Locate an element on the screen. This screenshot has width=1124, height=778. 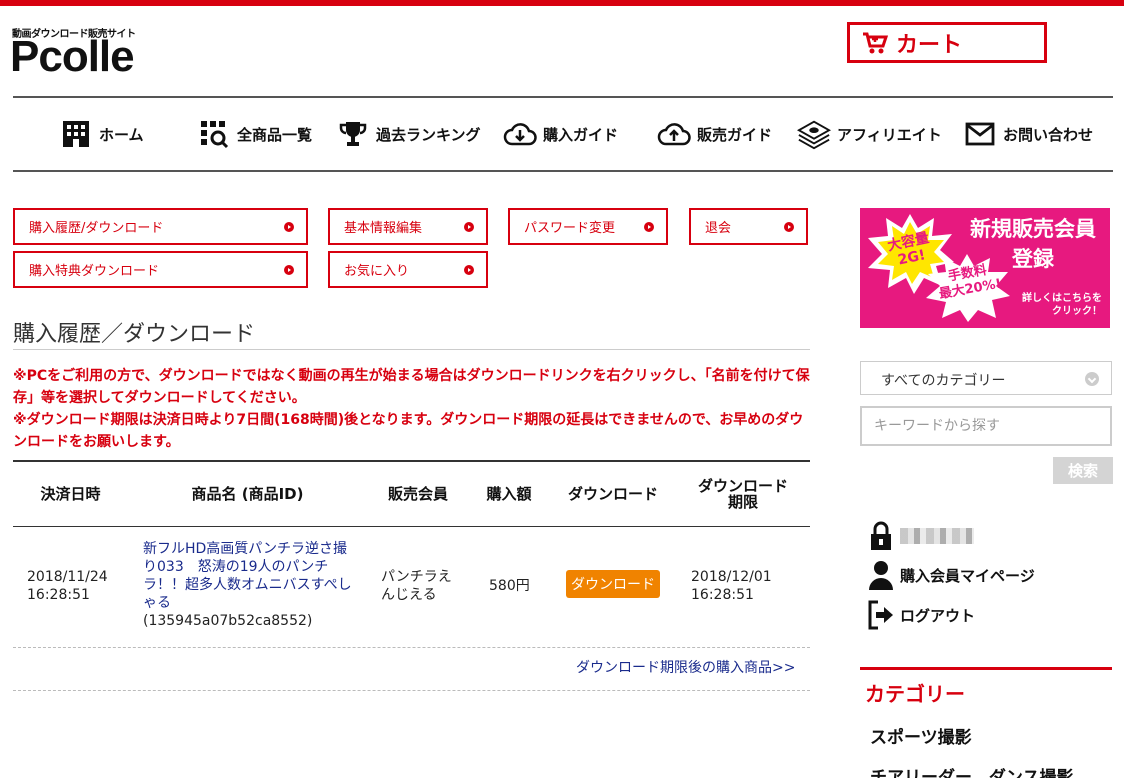
site-logo: Pcolle is located at coordinates (72, 57).